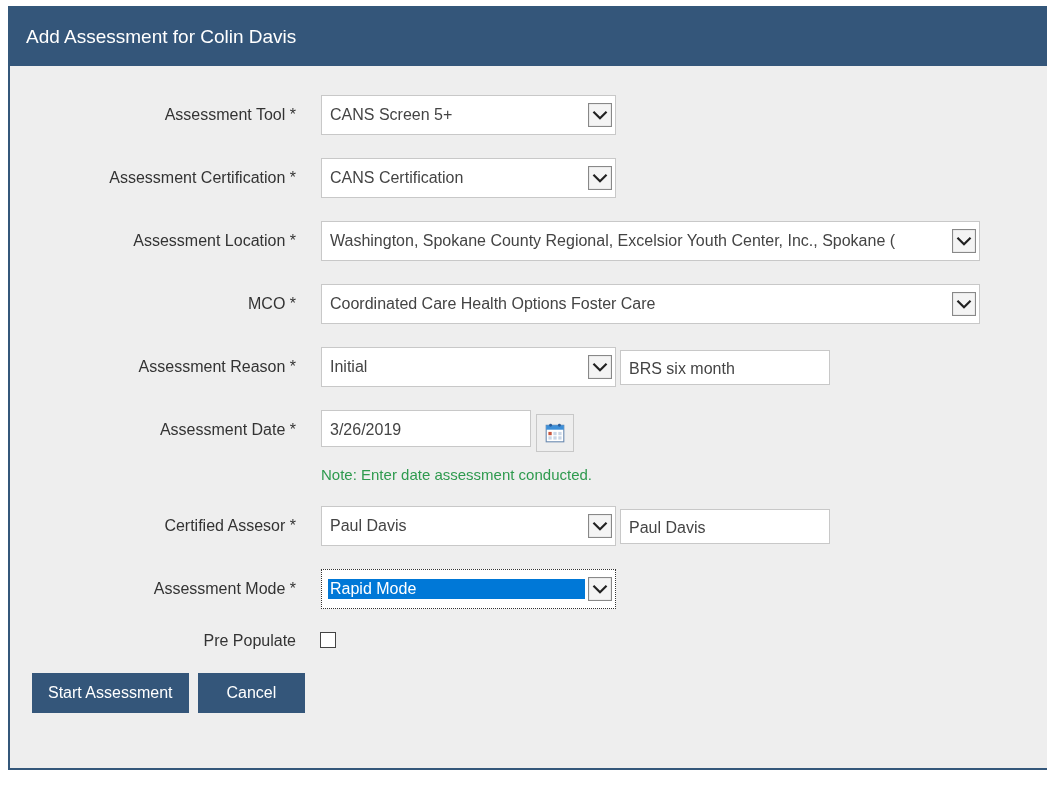 The height and width of the screenshot is (790, 1047). I want to click on field-note: Note: Enter date assessment conducted., so click(456, 474).